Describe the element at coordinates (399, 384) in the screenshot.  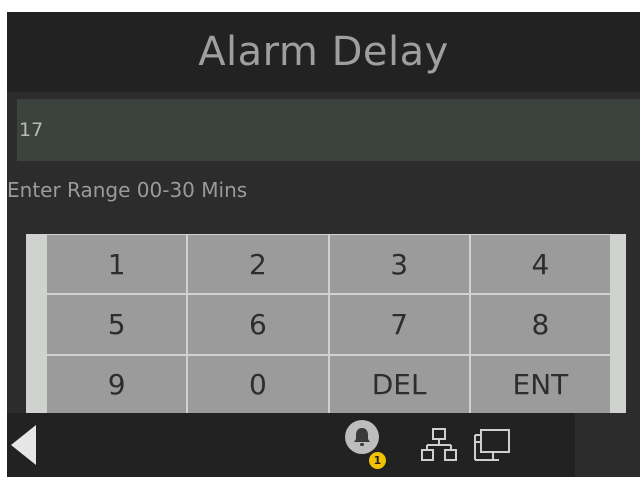
I see `delete-key: DEL` at that location.